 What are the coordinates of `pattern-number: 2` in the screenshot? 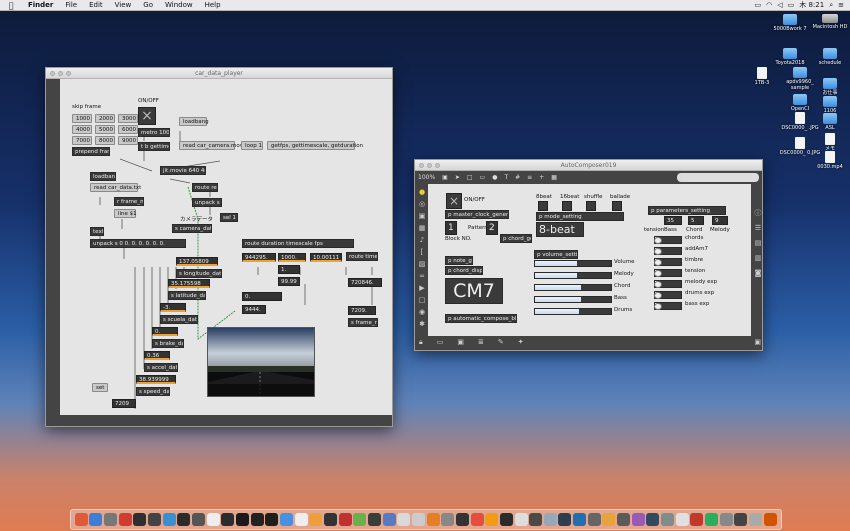 It's located at (492, 228).